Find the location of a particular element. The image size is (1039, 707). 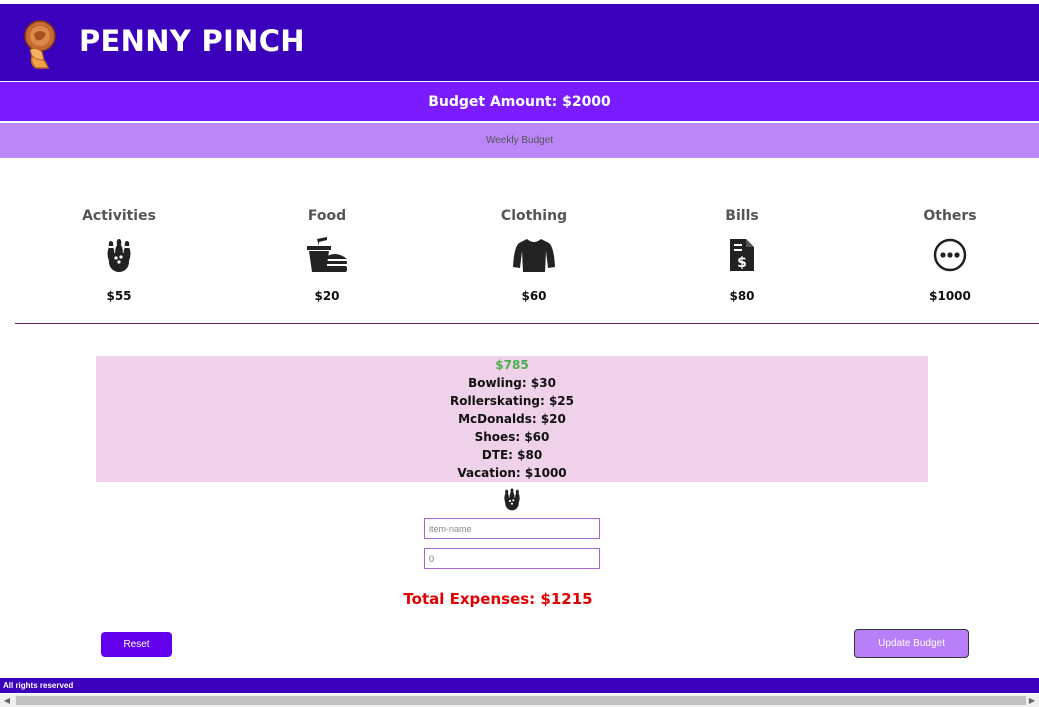

category-activities: Activities $55 is located at coordinates (119, 254).